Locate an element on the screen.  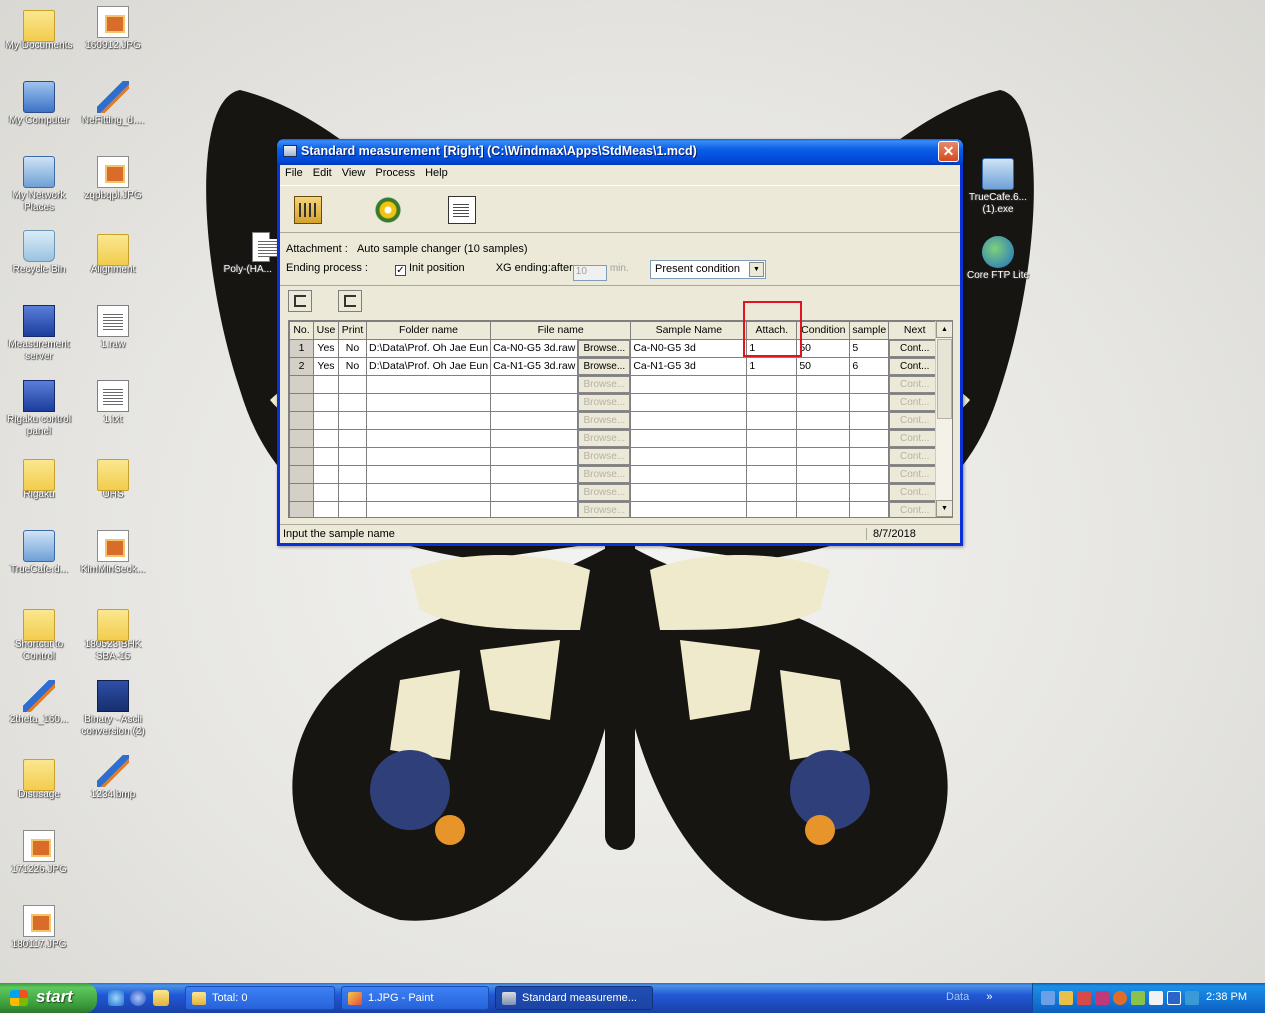
sample-name-cell is located at coordinates (689, 492).